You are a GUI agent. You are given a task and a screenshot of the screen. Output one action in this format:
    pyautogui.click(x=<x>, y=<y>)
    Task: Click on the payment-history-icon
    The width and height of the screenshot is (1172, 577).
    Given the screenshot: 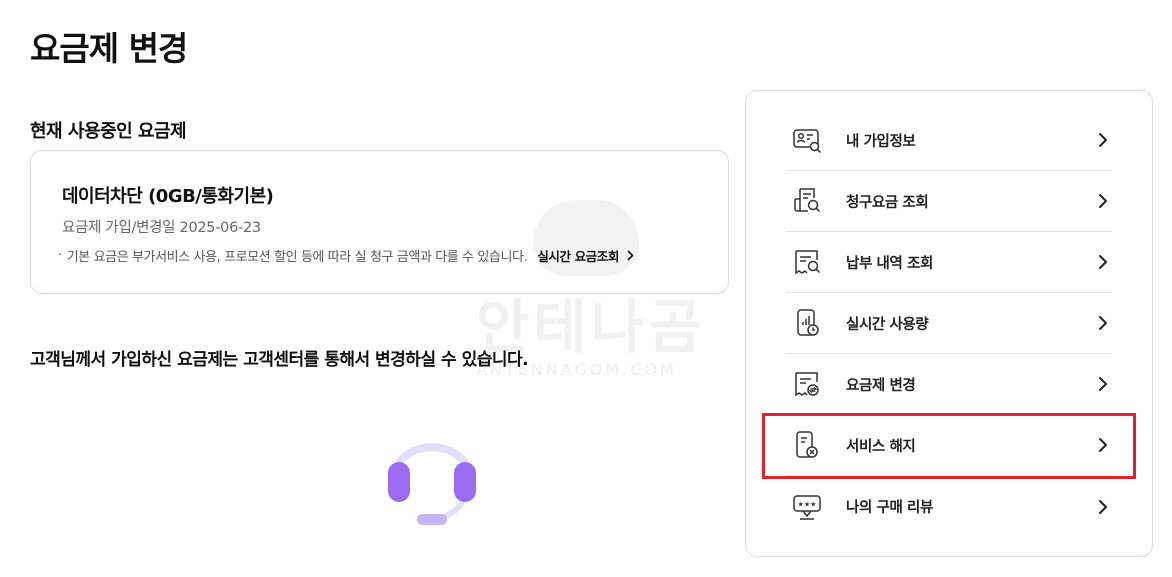 What is the action you would take?
    pyautogui.click(x=807, y=262)
    